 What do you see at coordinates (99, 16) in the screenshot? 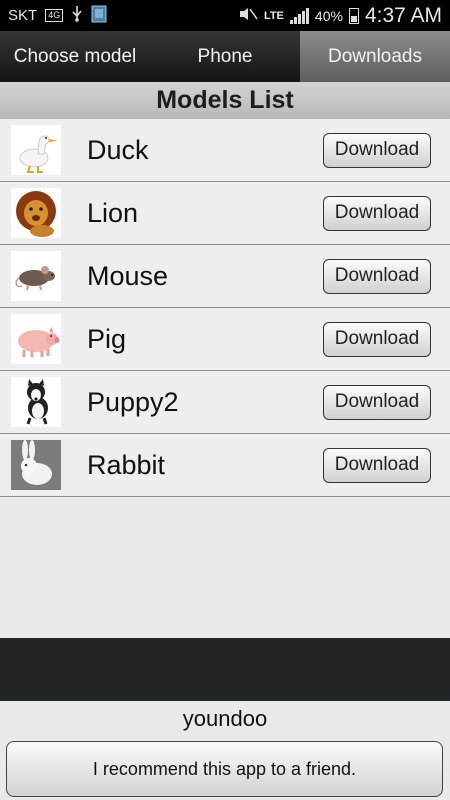
I see `notification-icon` at bounding box center [99, 16].